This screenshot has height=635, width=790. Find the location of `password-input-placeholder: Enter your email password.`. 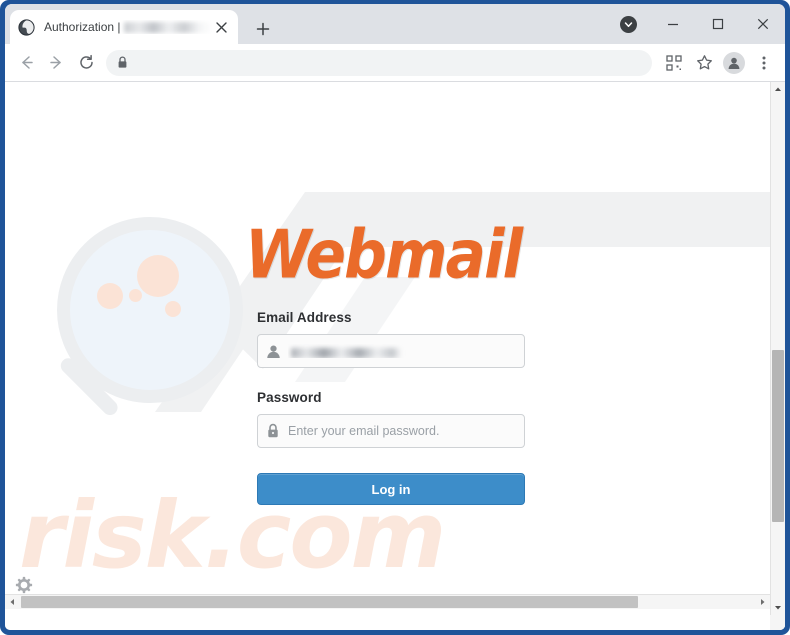

password-input-placeholder: Enter your email password. is located at coordinates (364, 431).